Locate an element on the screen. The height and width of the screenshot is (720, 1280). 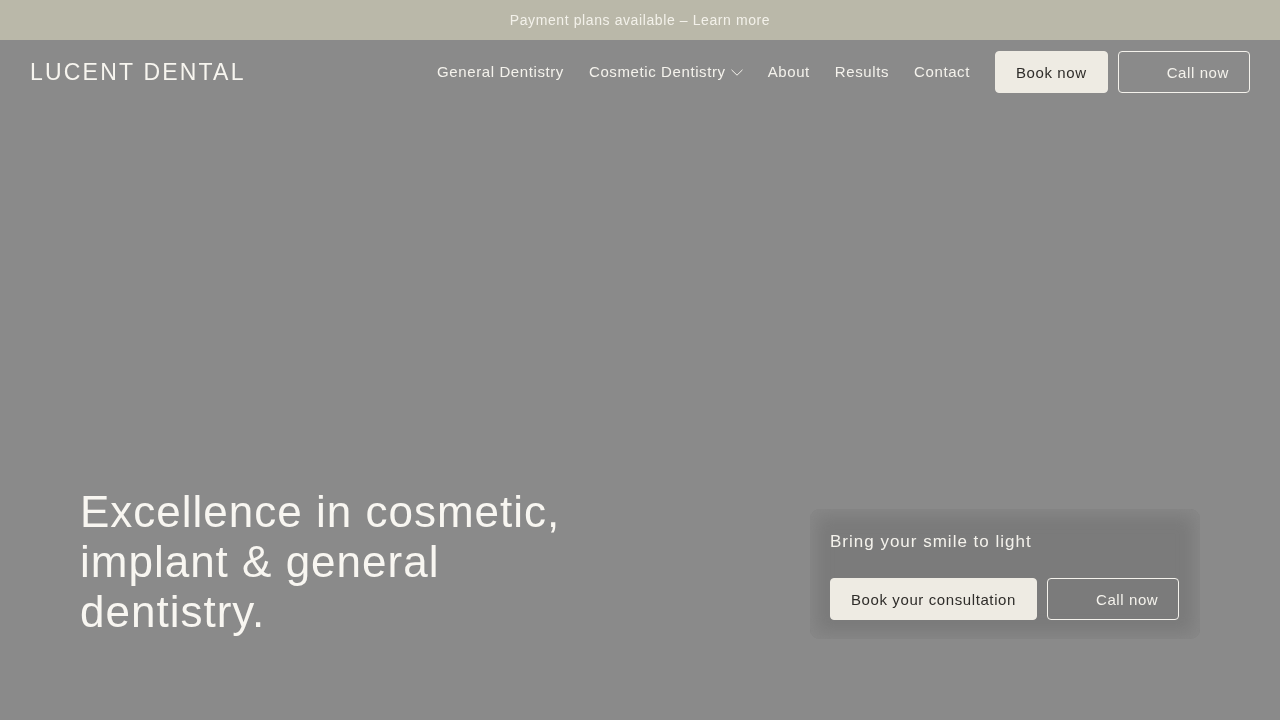
announcement-link: Payment plans available – Learn more is located at coordinates (640, 20).